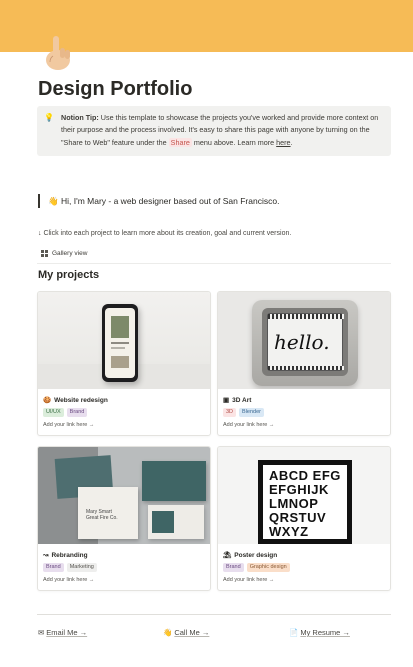  I want to click on tip-label: Notion Tip:, so click(80, 117).